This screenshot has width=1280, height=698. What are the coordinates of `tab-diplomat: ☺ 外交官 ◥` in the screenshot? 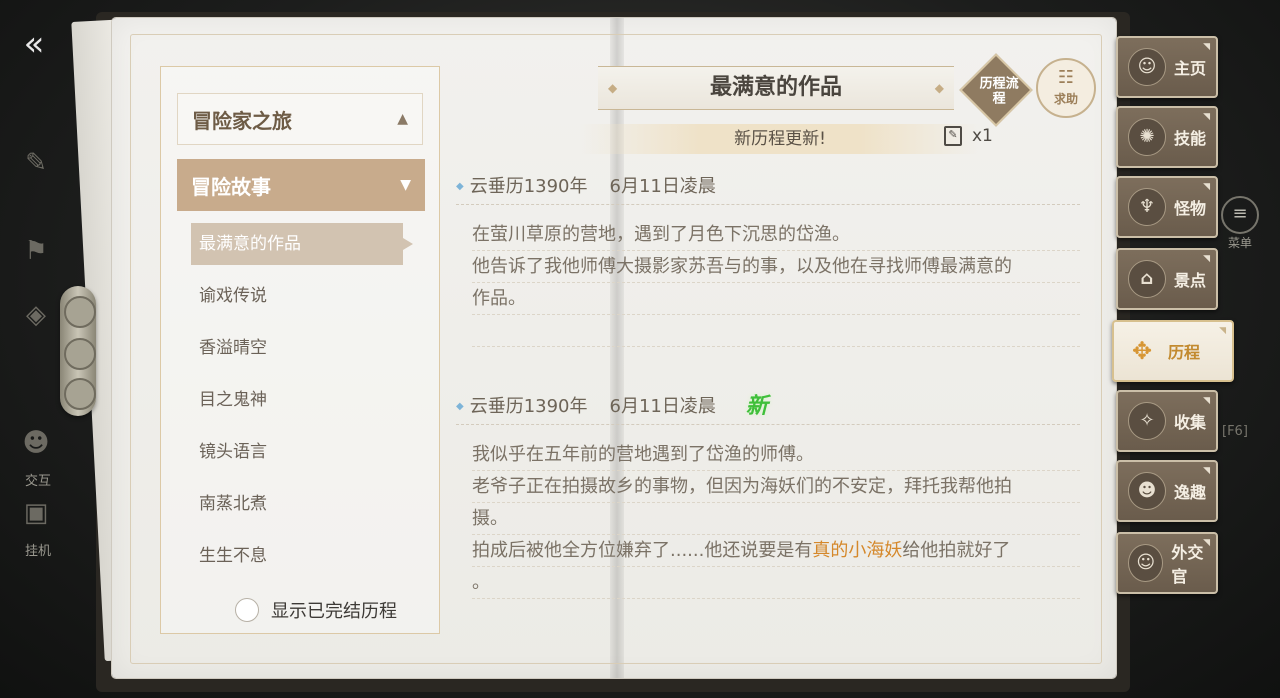 It's located at (1167, 563).